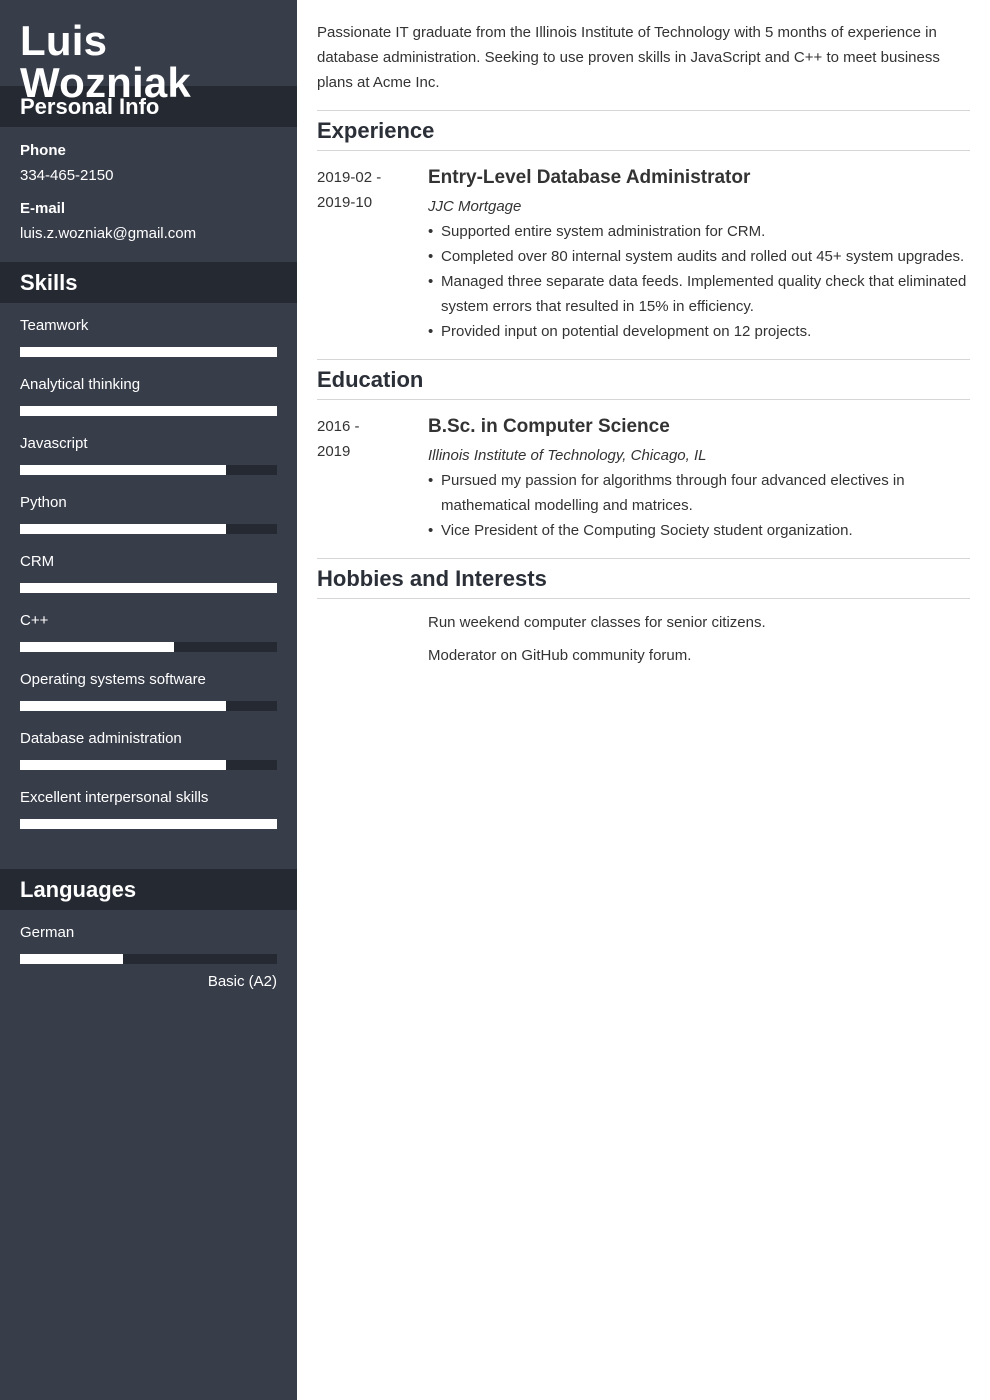  I want to click on skill-item: Python, so click(148, 522).